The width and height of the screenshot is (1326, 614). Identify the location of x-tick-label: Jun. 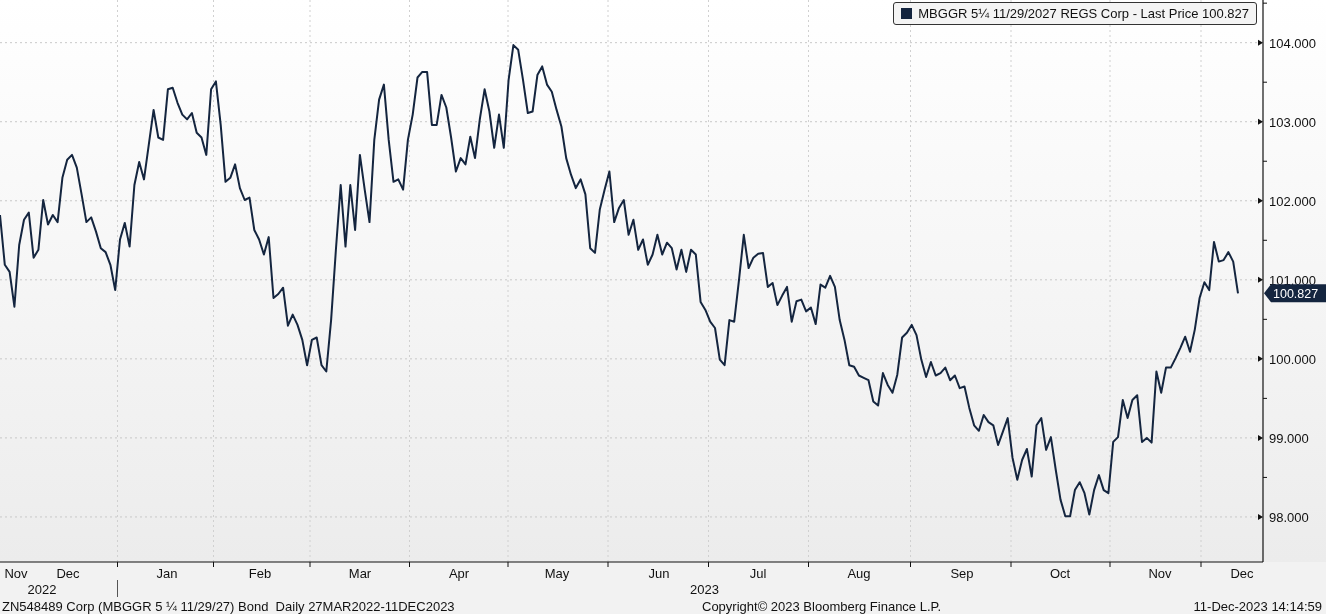
(659, 573).